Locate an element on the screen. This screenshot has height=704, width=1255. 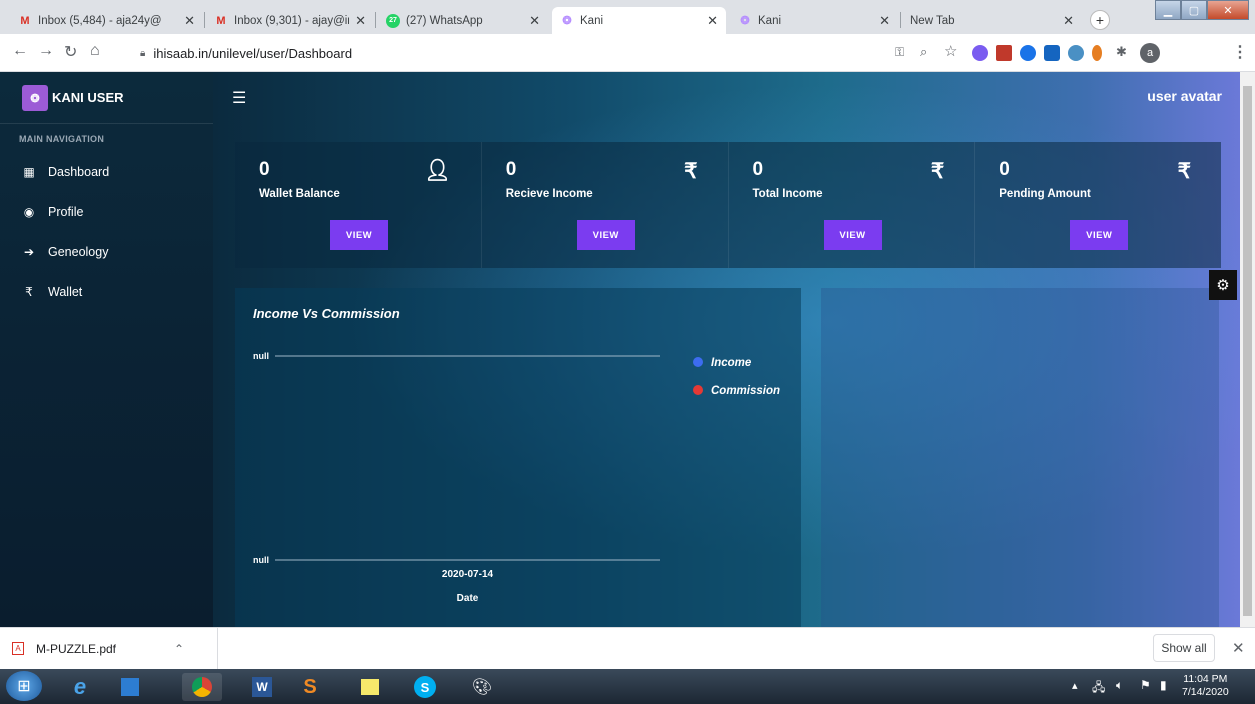
sidebar-item-wallet: ₹ Wallet is located at coordinates (106, 292).